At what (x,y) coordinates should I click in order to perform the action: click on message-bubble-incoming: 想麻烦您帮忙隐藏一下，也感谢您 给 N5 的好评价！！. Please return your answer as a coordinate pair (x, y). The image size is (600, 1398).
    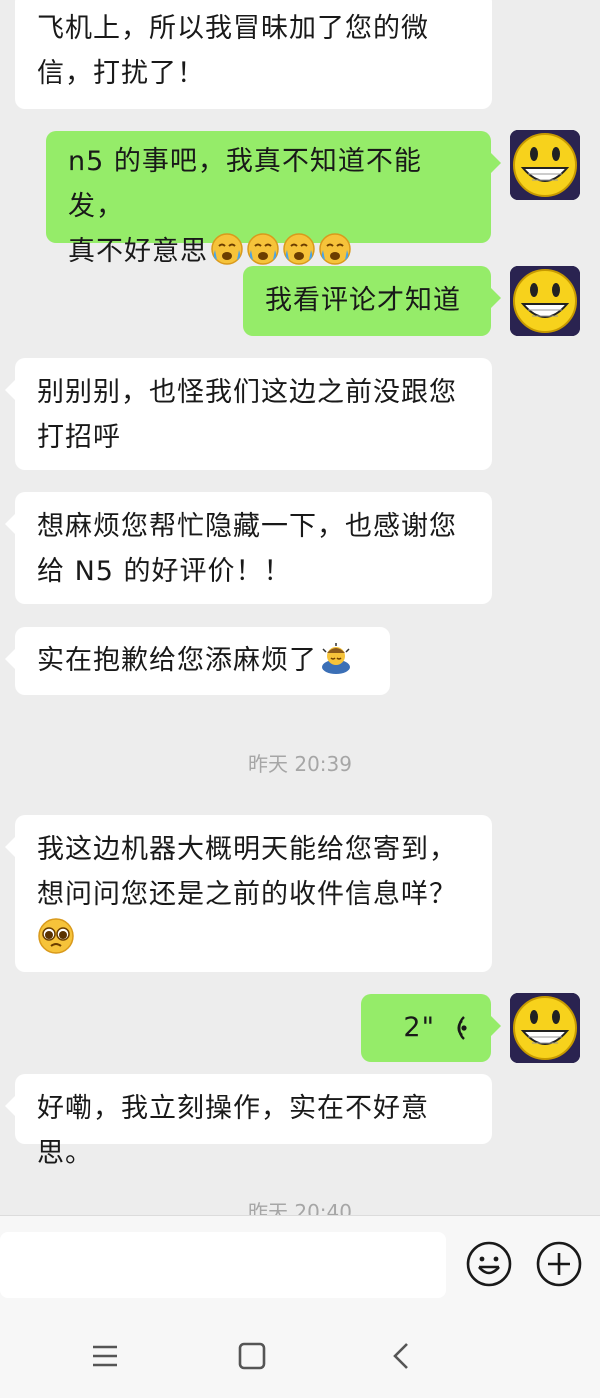
    Looking at the image, I should click on (248, 548).